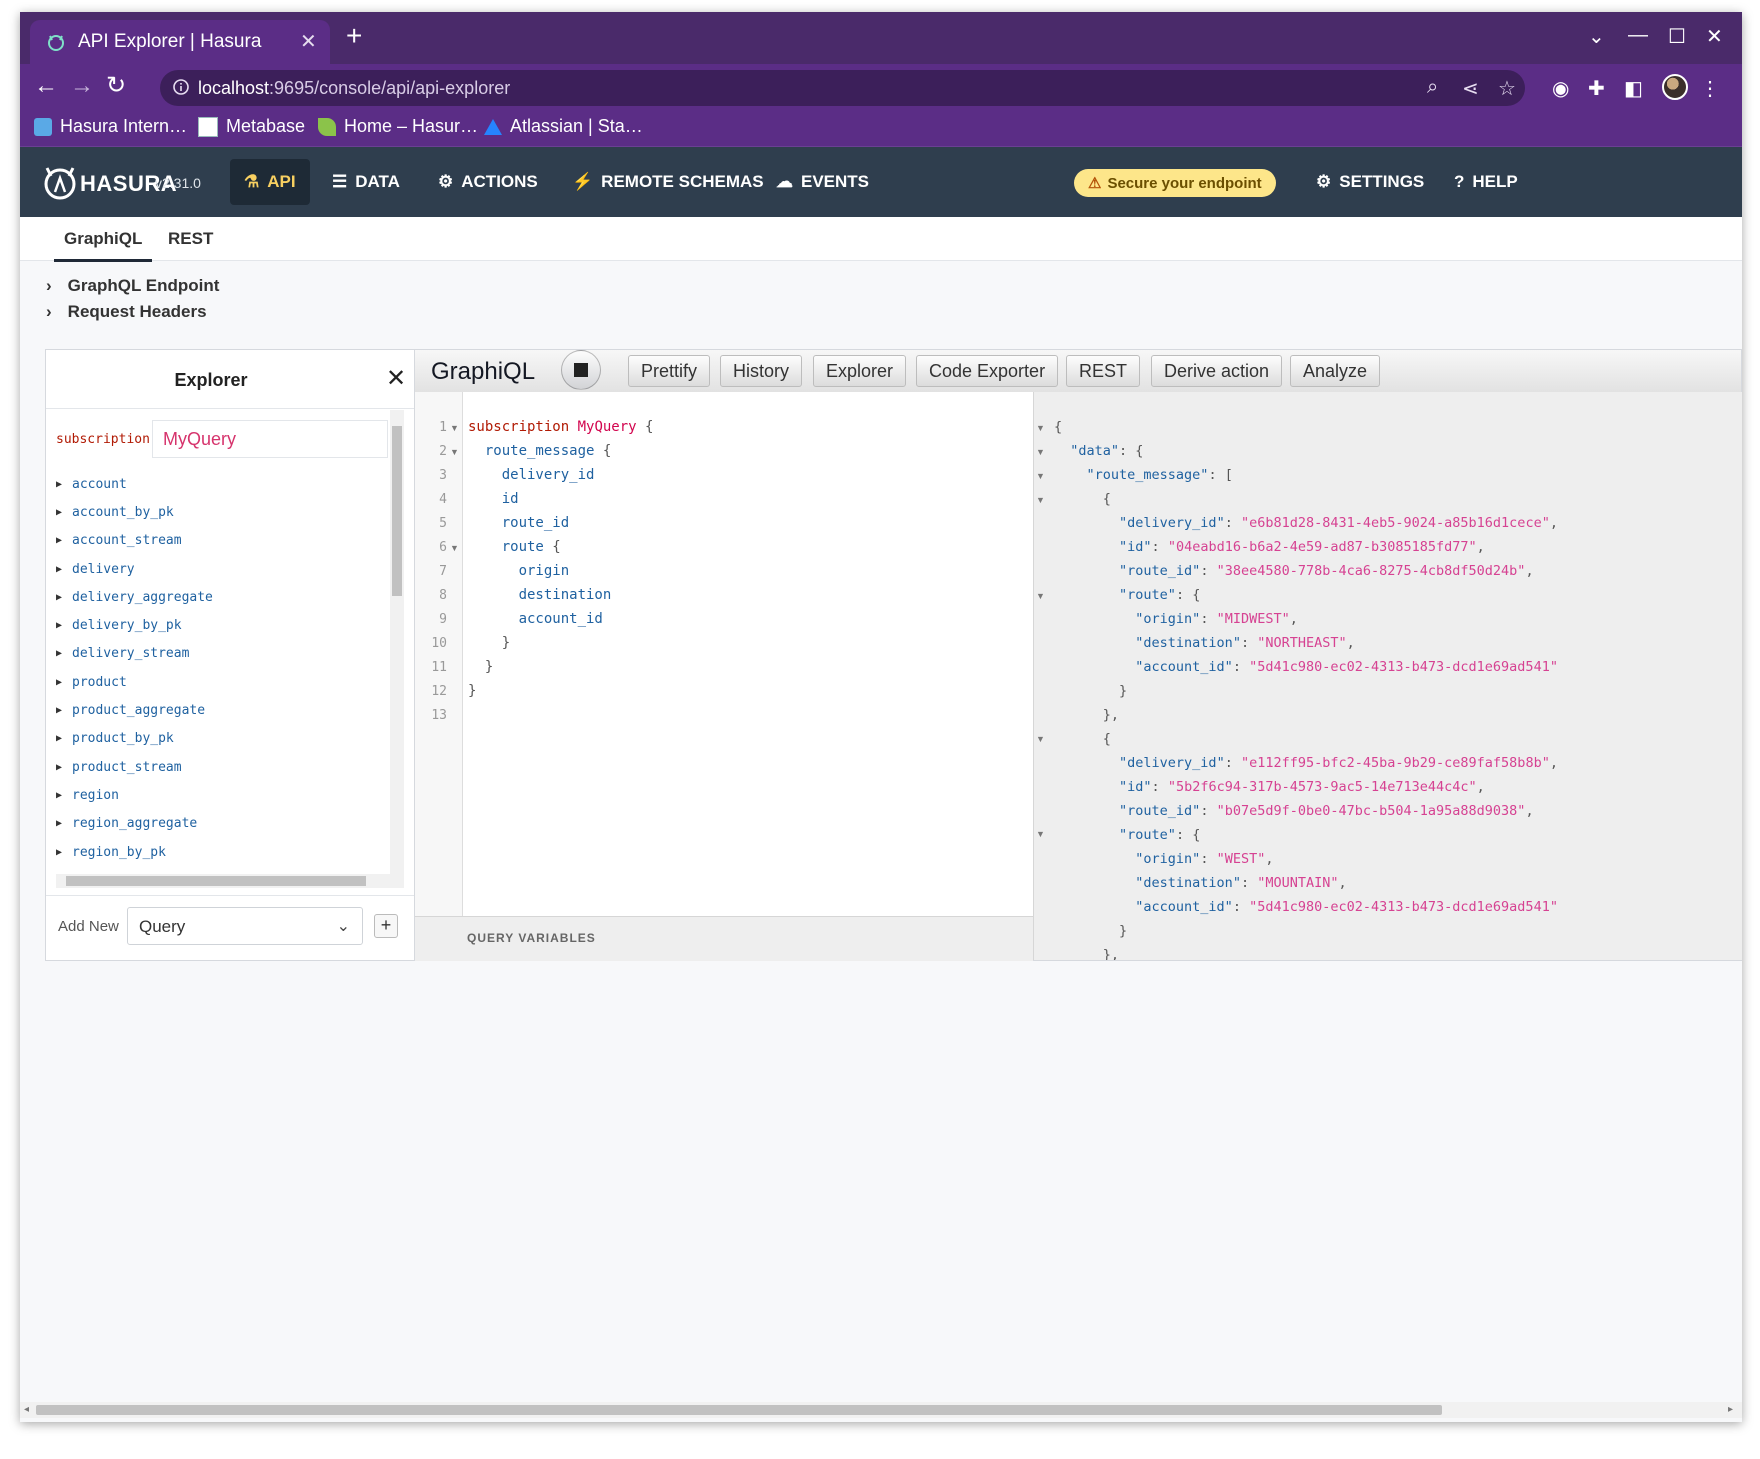 The width and height of the screenshot is (1760, 1459). What do you see at coordinates (1486, 182) in the screenshot?
I see `nav-help: ? HELP` at bounding box center [1486, 182].